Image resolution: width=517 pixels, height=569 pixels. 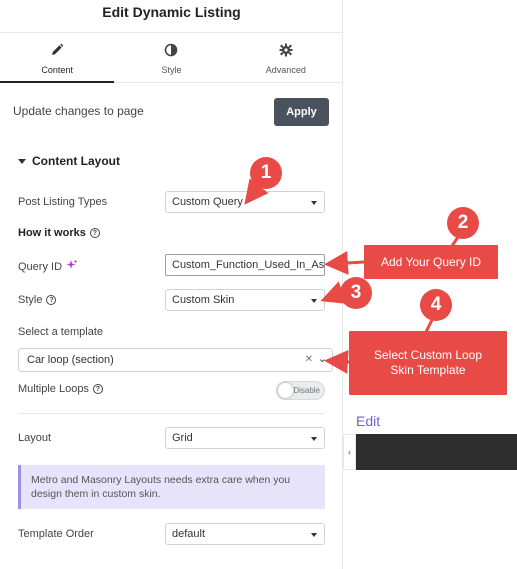 I want to click on tab-content: Content, so click(x=57, y=58).